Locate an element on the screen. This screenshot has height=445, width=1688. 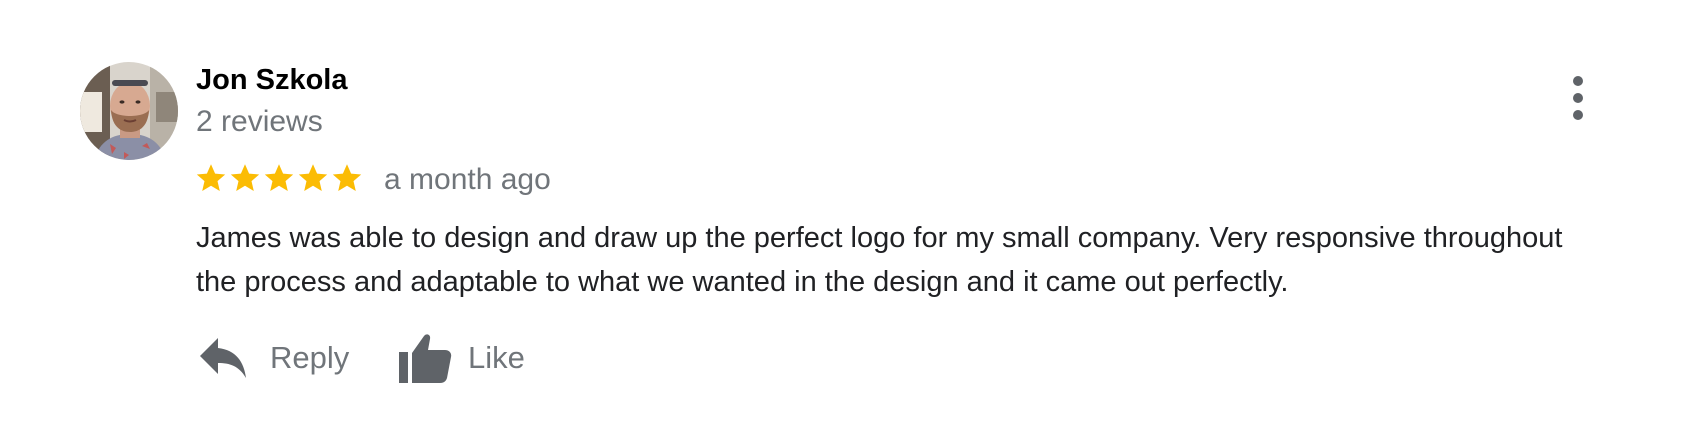
more-options-button is located at coordinates (1578, 98).